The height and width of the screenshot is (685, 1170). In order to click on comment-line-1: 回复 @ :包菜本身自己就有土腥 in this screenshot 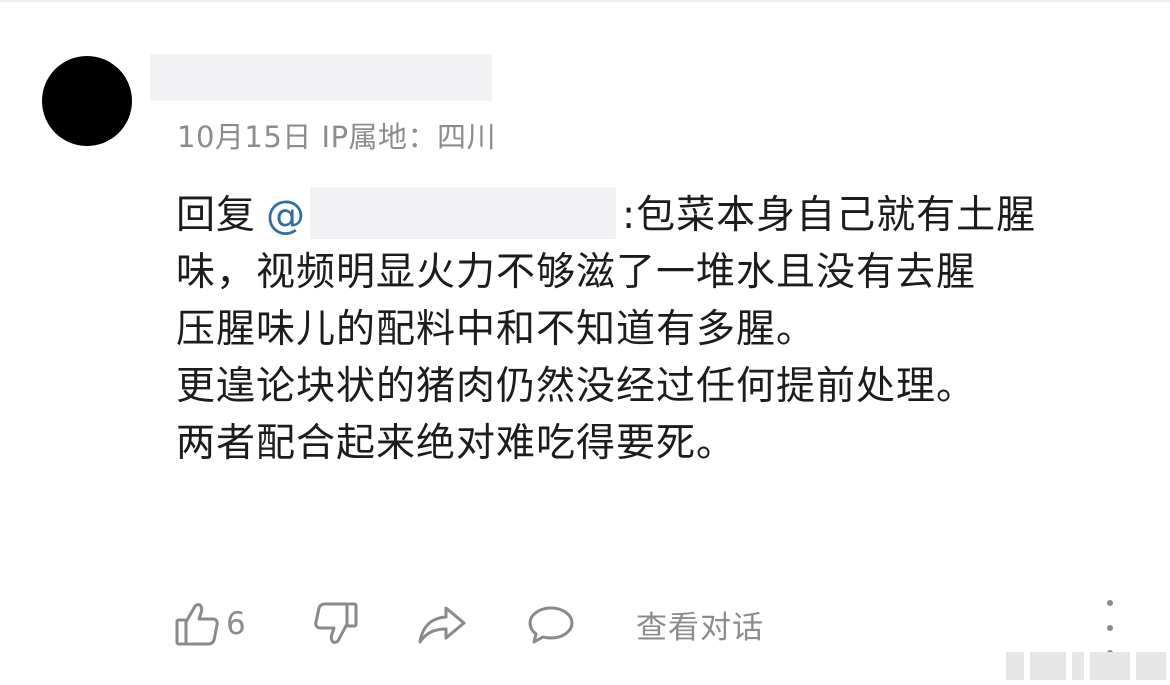, I will do `click(651, 215)`.